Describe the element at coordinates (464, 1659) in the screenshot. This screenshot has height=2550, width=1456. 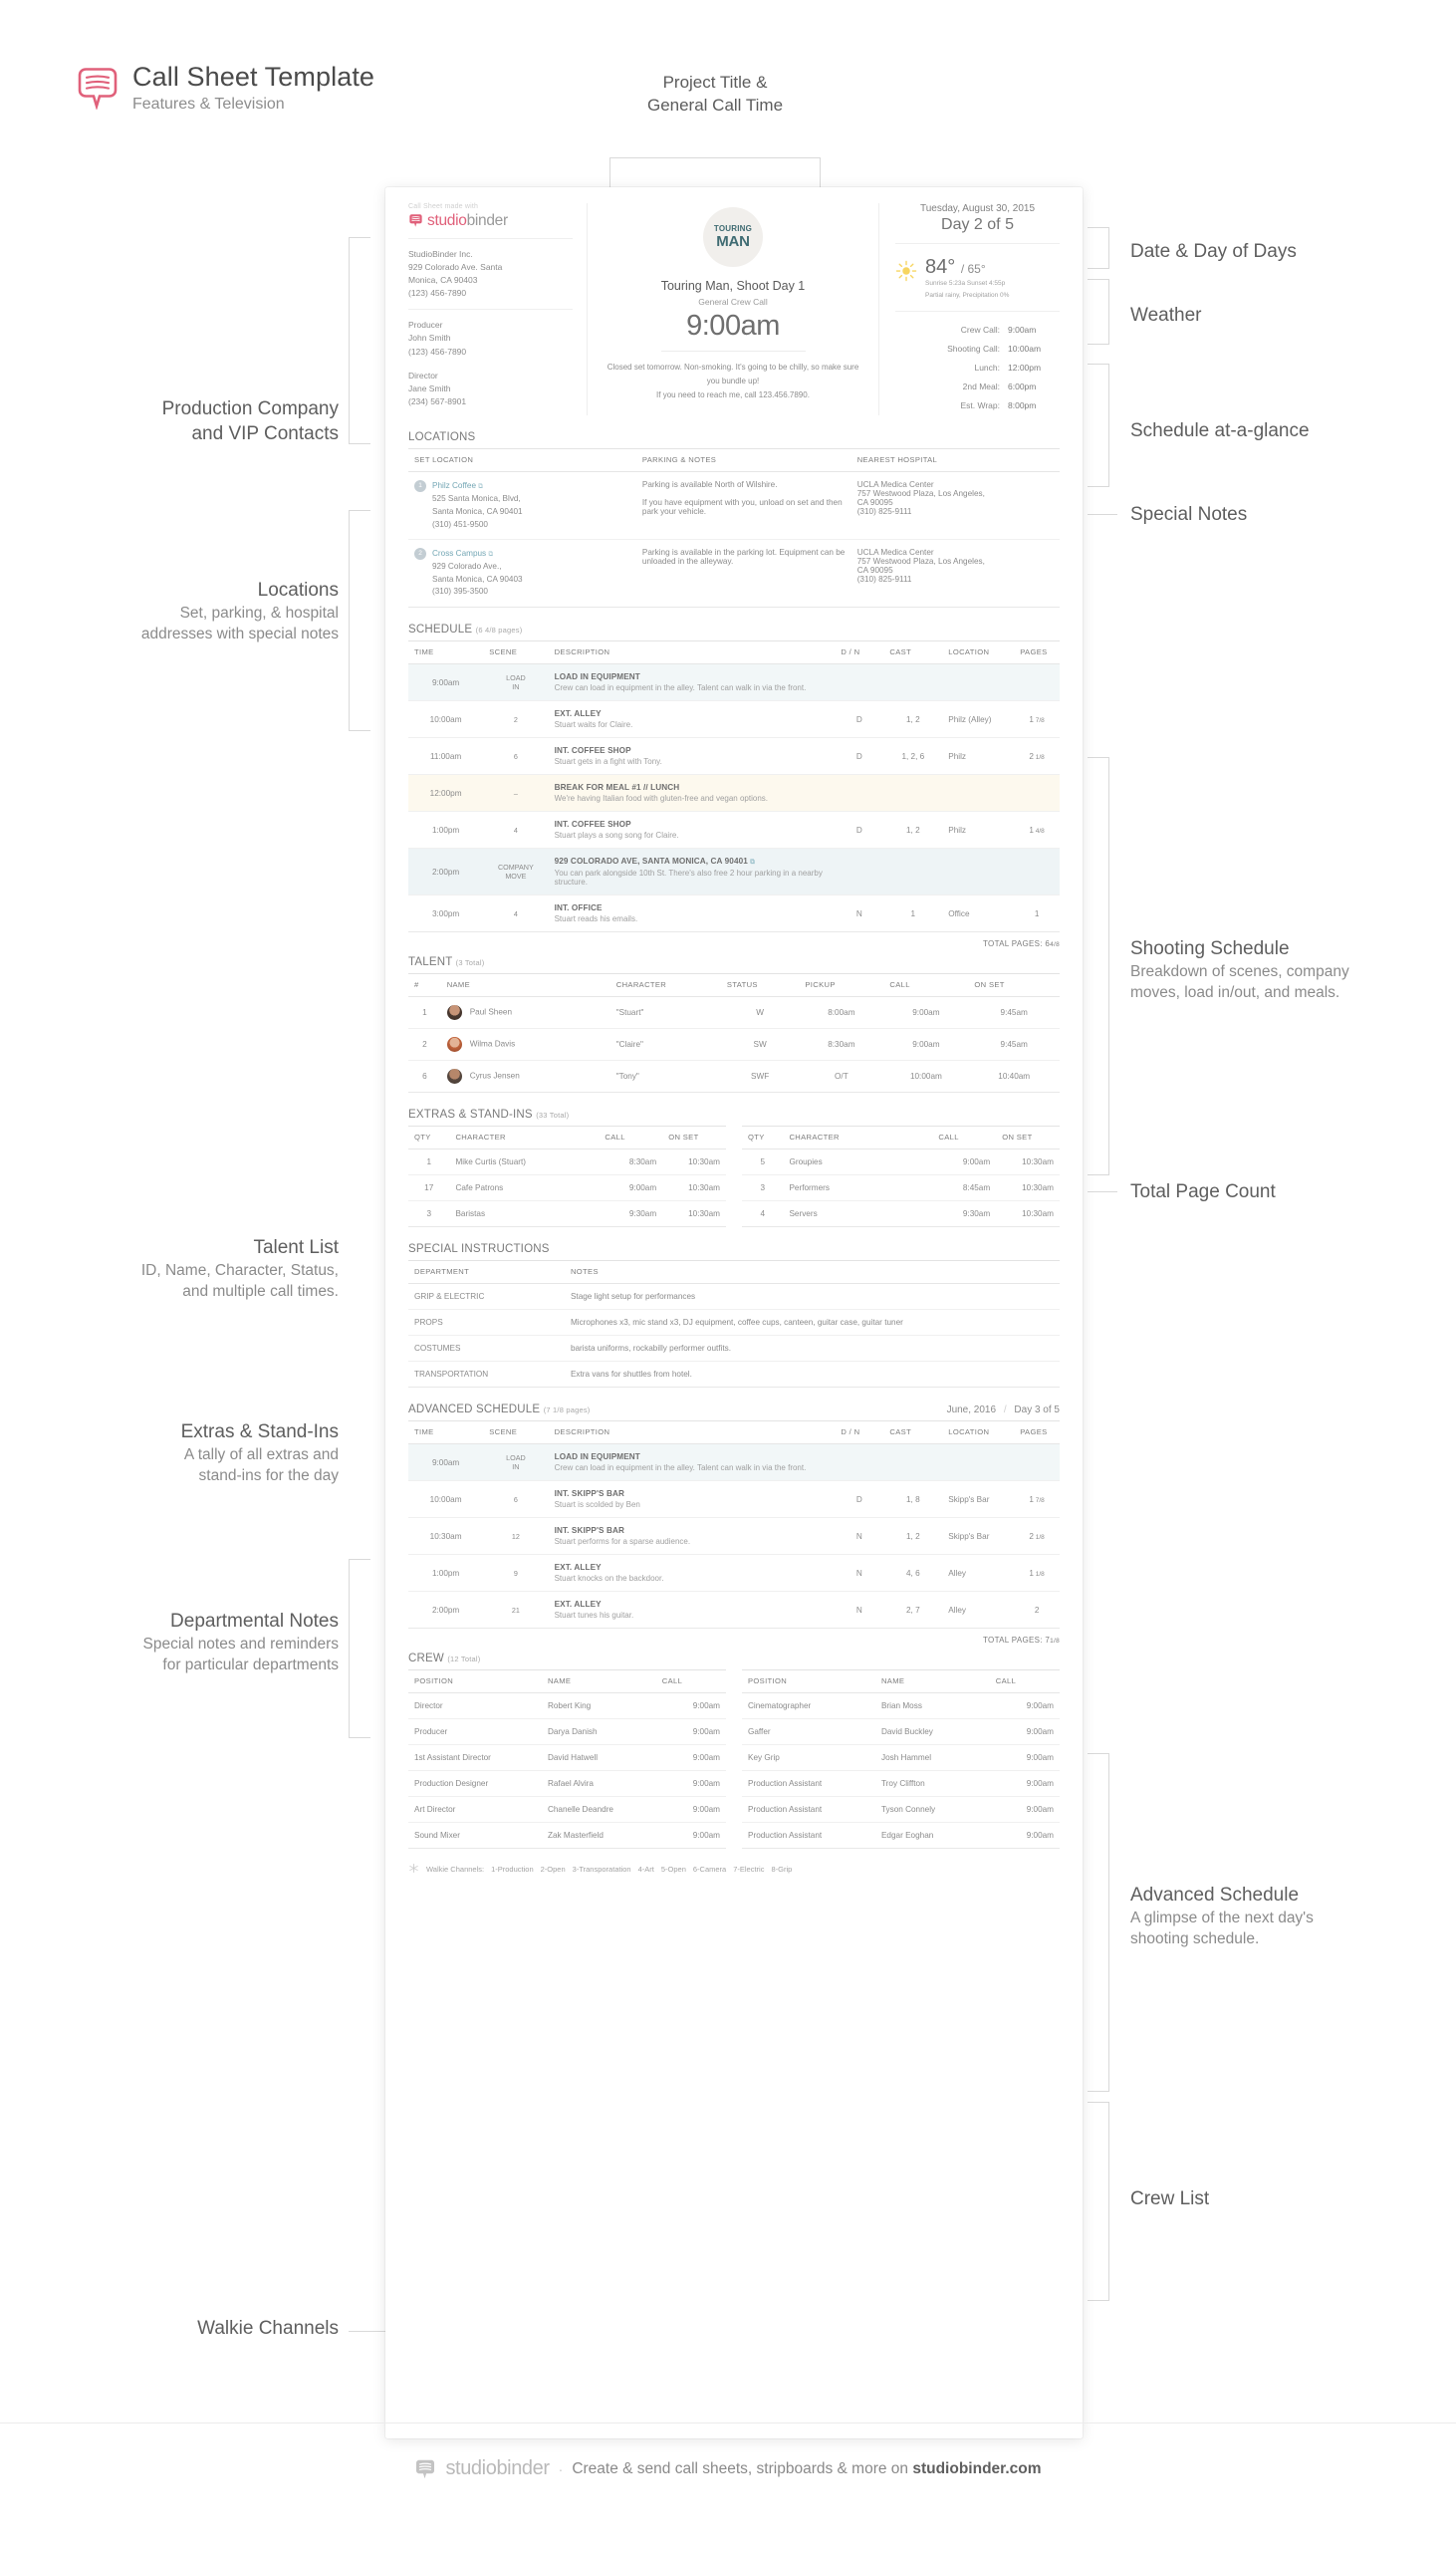
I see `crew-count: (12 Total)` at that location.